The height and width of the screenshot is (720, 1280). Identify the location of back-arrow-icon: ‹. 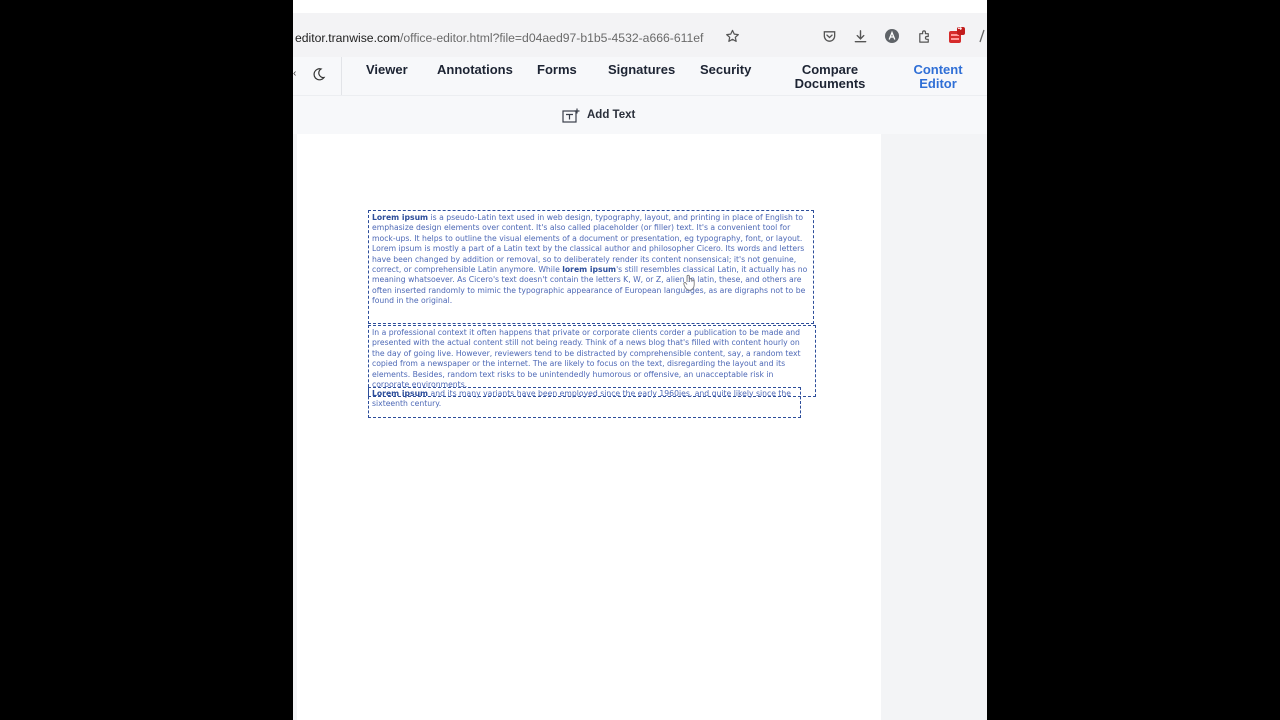
(294, 73).